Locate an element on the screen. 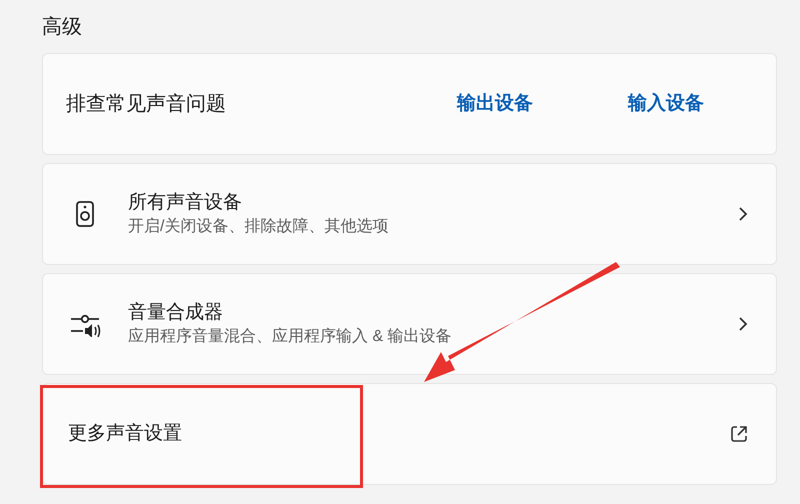 The image size is (800, 504). link: 输入设备 is located at coordinates (666, 104).